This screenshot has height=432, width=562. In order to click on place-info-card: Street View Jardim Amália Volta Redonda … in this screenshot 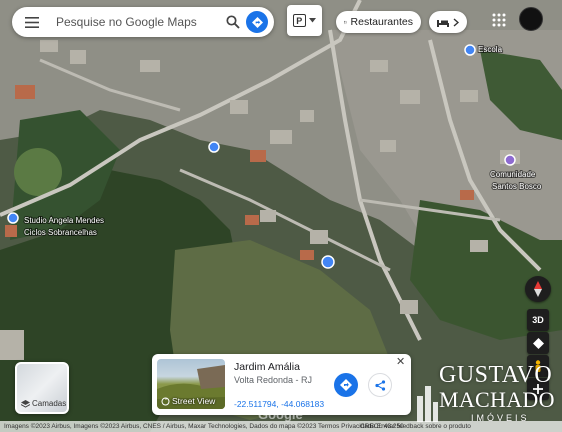, I will do `click(281, 384)`.